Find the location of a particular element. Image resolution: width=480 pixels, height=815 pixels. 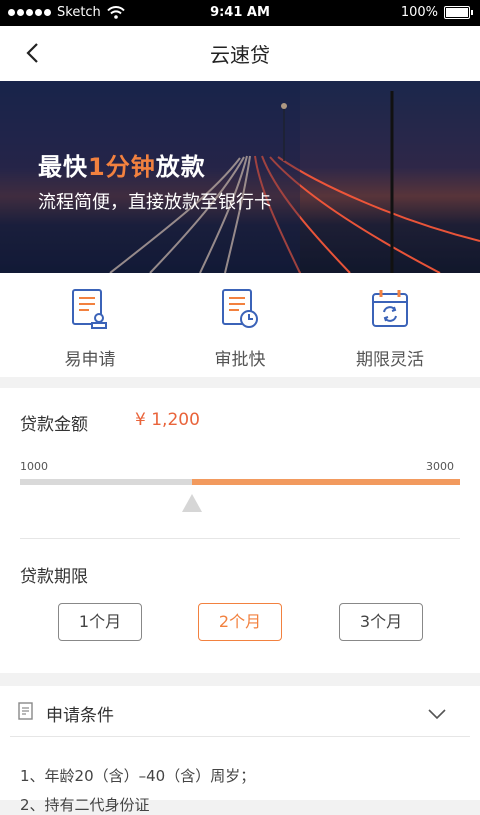

feature-label: 审批快 is located at coordinates (240, 360).